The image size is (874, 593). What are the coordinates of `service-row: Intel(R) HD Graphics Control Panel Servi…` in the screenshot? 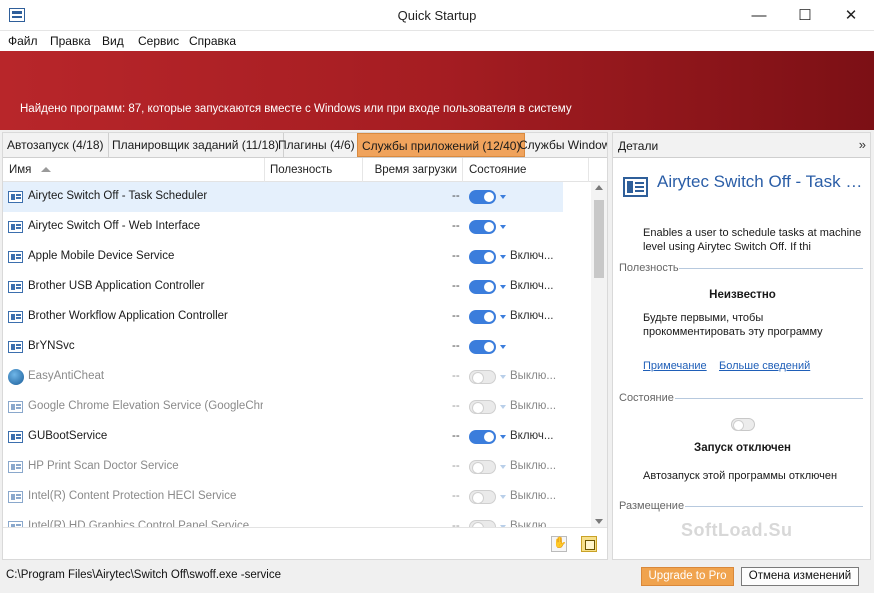 It's located at (296, 519).